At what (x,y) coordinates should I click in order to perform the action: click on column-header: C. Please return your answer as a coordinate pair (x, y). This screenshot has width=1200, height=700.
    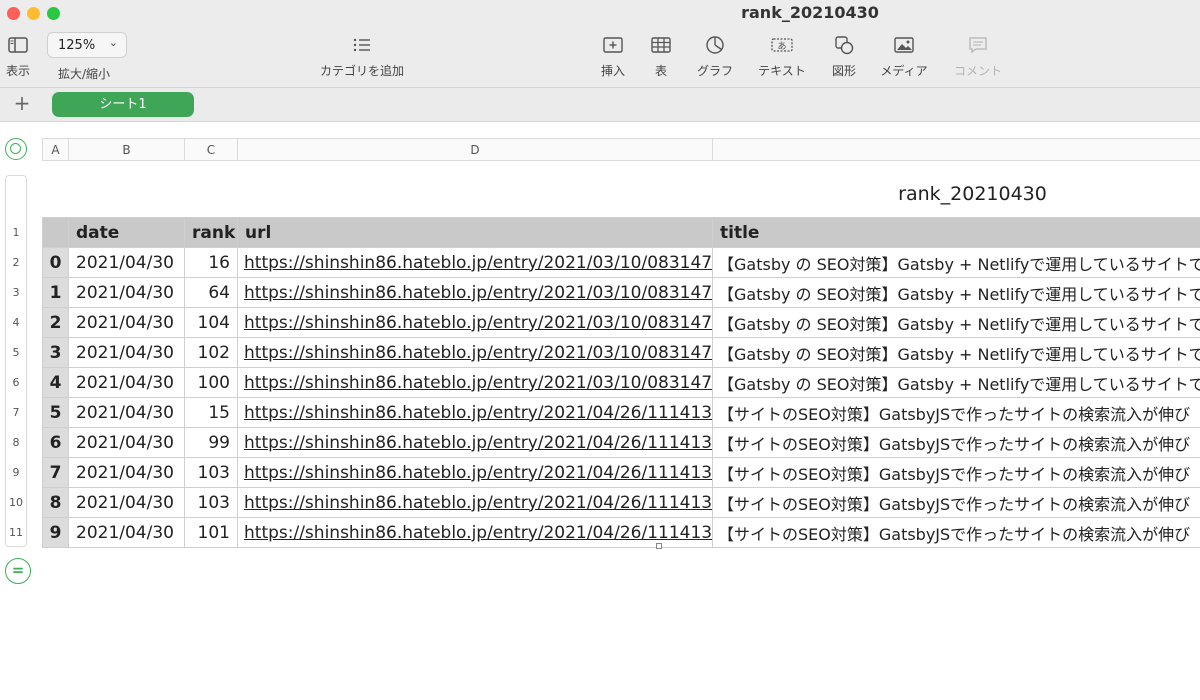
    Looking at the image, I should click on (211, 149).